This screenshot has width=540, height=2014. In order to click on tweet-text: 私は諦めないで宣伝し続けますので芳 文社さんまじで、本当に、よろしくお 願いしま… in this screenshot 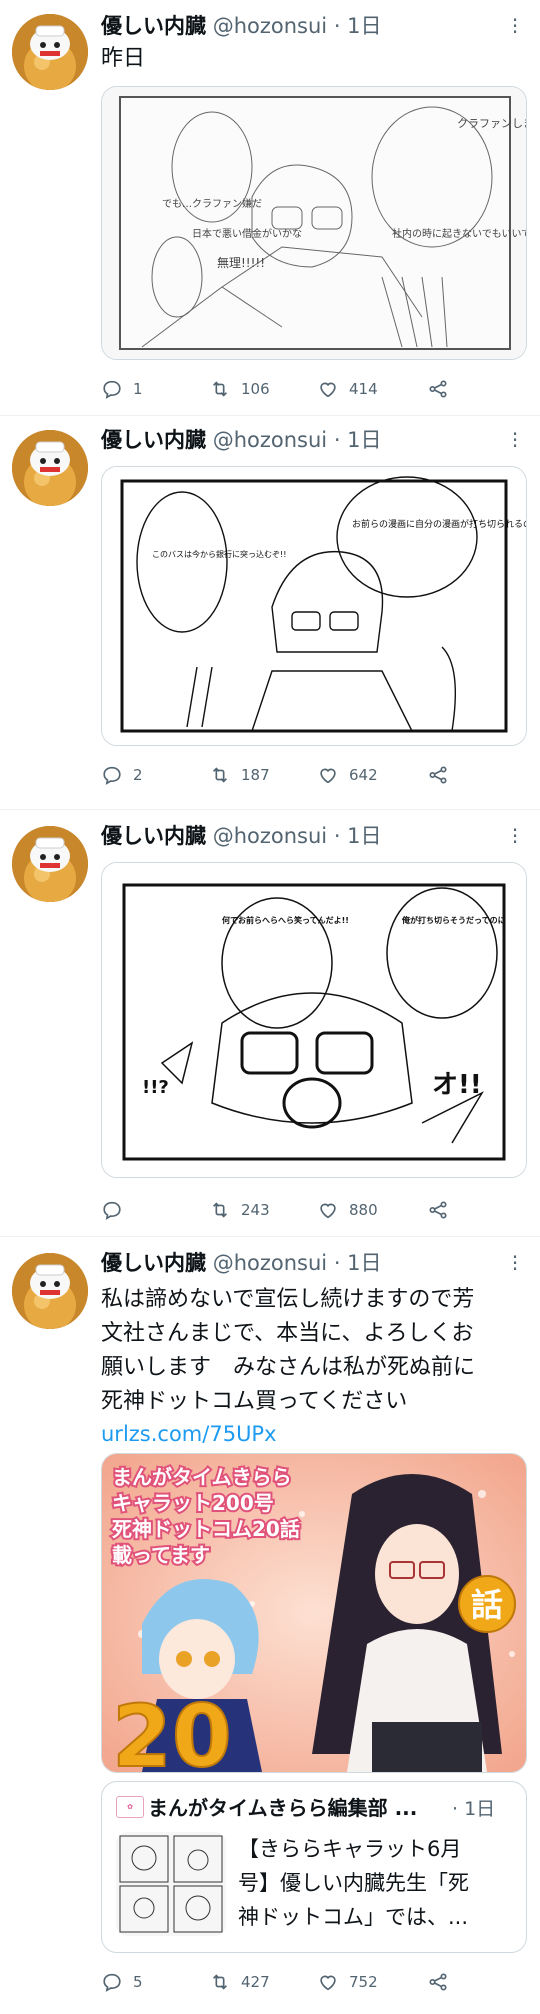, I will do `click(313, 1351)`.